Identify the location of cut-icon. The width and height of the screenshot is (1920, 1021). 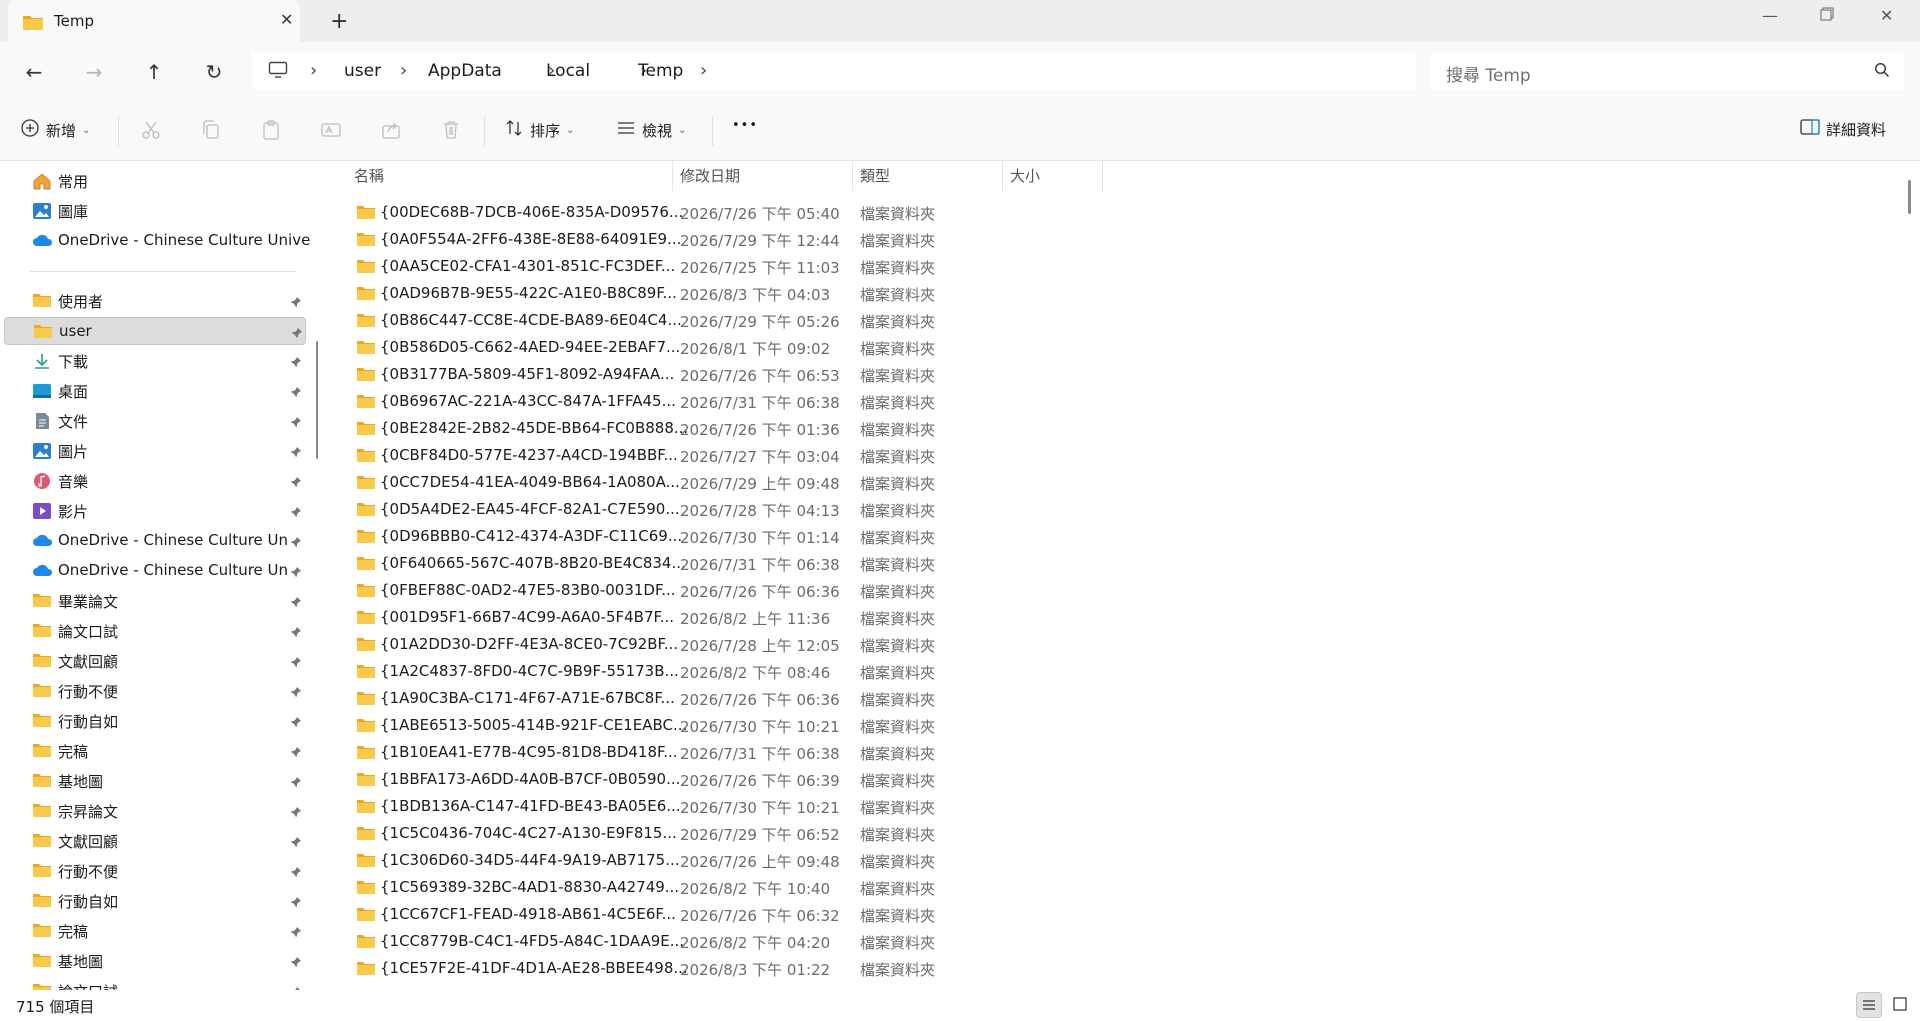
(151, 130).